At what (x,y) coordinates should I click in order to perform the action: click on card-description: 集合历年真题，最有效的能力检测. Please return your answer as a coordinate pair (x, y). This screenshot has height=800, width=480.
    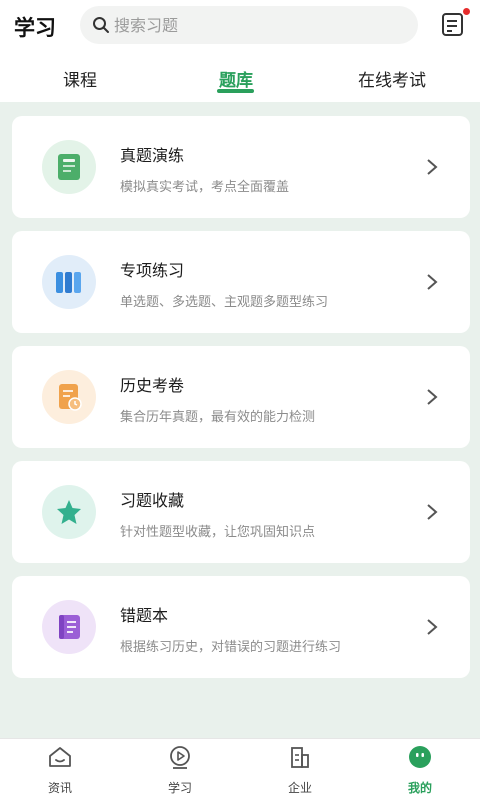
    Looking at the image, I should click on (218, 417).